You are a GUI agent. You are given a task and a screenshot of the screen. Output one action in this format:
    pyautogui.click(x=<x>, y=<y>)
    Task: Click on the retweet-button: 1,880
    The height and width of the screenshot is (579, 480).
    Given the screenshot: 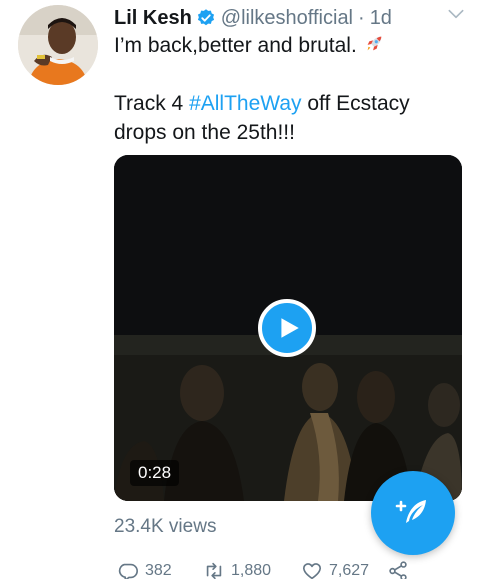 What is the action you would take?
    pyautogui.click(x=237, y=569)
    